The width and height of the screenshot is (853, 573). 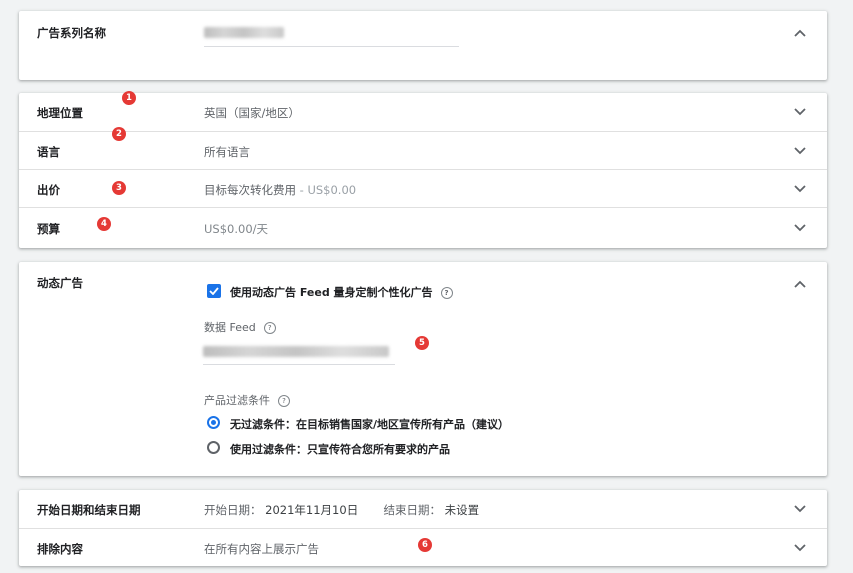 What do you see at coordinates (119, 134) in the screenshot?
I see `annotation-badge-2: 2` at bounding box center [119, 134].